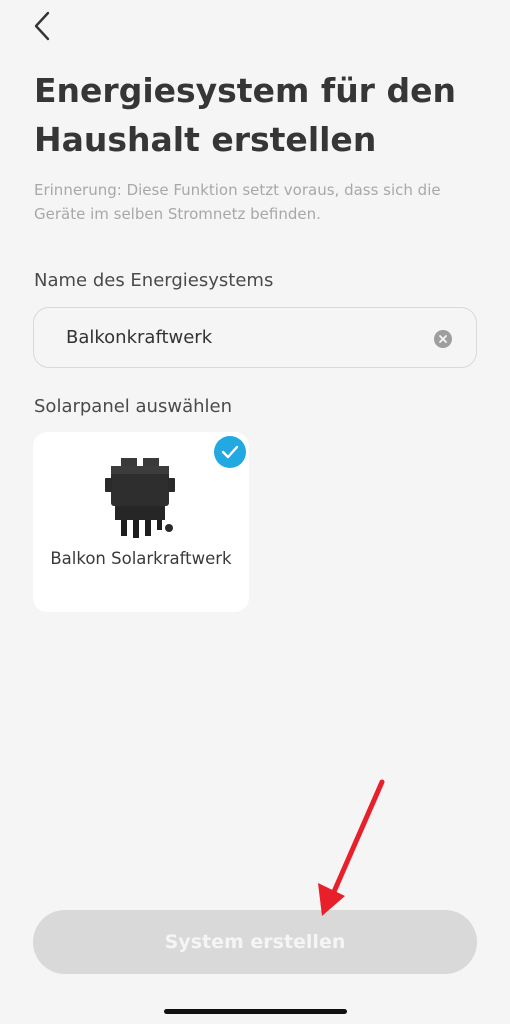 The width and height of the screenshot is (510, 1024). I want to click on system-name-input, so click(246, 337).